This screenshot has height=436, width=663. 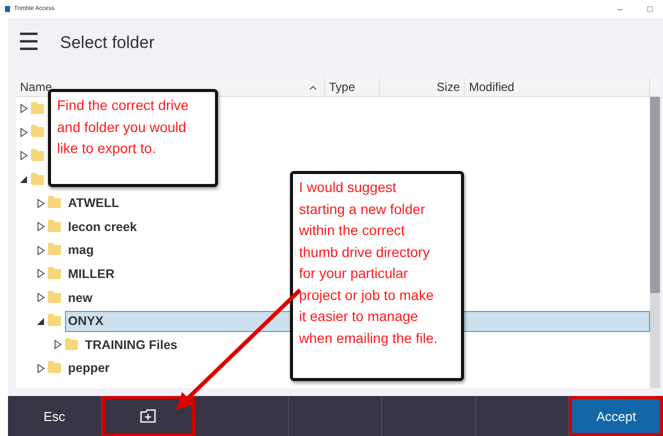 What do you see at coordinates (123, 127) in the screenshot?
I see `callout-text: Find the correct drive and folder you would like to export to.` at bounding box center [123, 127].